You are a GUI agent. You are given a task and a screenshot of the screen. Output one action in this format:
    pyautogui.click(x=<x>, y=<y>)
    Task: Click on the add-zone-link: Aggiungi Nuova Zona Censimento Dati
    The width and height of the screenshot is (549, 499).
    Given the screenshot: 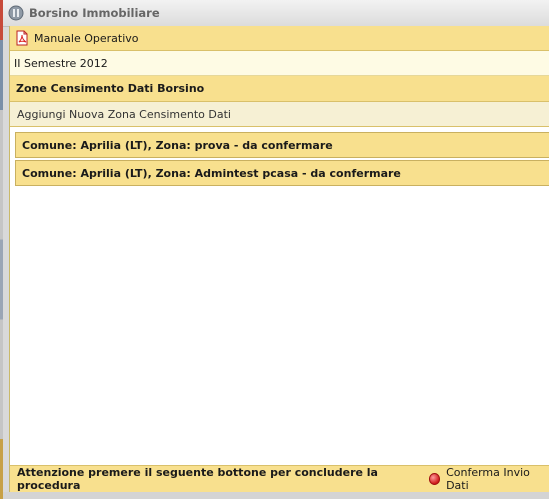 What is the action you would take?
    pyautogui.click(x=279, y=114)
    